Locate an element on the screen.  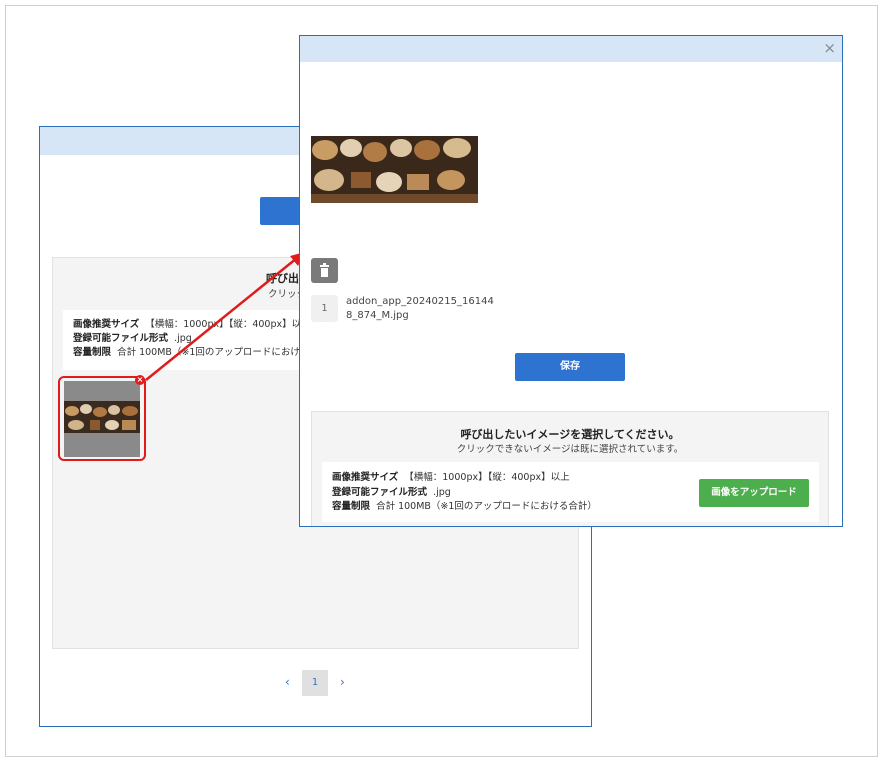
front-panel-title: 呼び出したいイメージを選択してください。 is located at coordinates (570, 434).